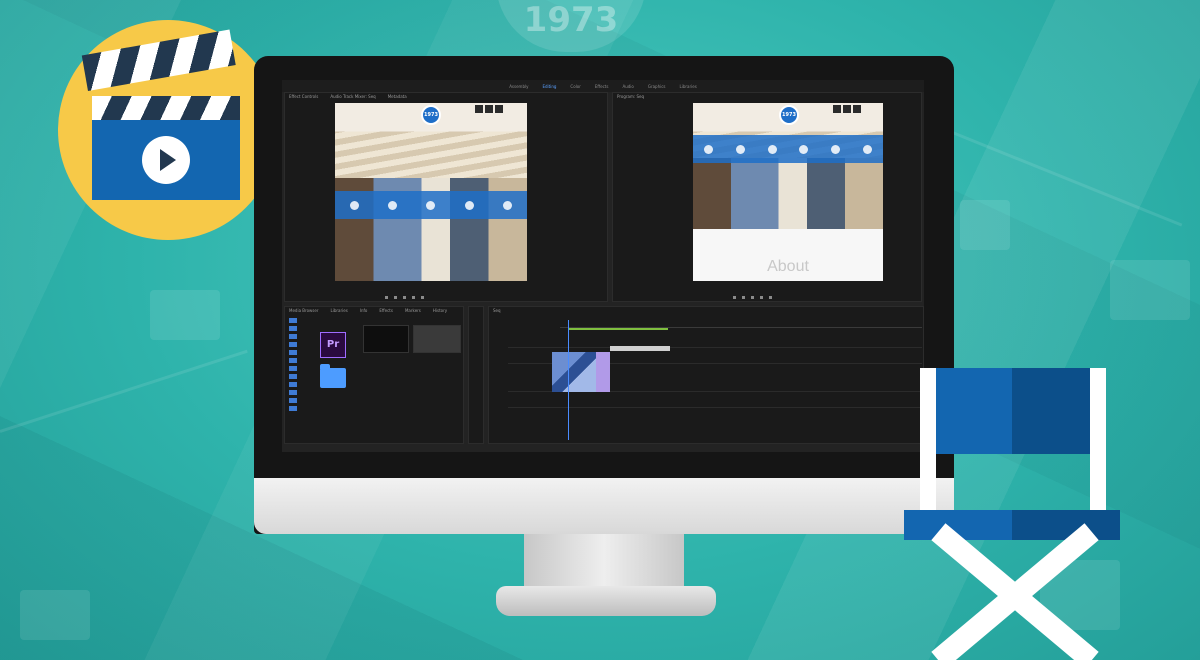  What do you see at coordinates (518, 86) in the screenshot?
I see `workspace-tab: Assembly` at bounding box center [518, 86].